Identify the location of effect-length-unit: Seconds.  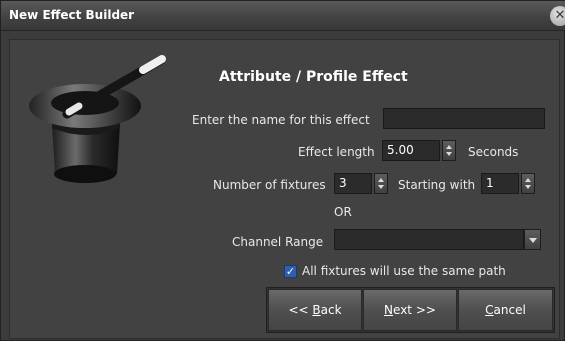
(493, 152).